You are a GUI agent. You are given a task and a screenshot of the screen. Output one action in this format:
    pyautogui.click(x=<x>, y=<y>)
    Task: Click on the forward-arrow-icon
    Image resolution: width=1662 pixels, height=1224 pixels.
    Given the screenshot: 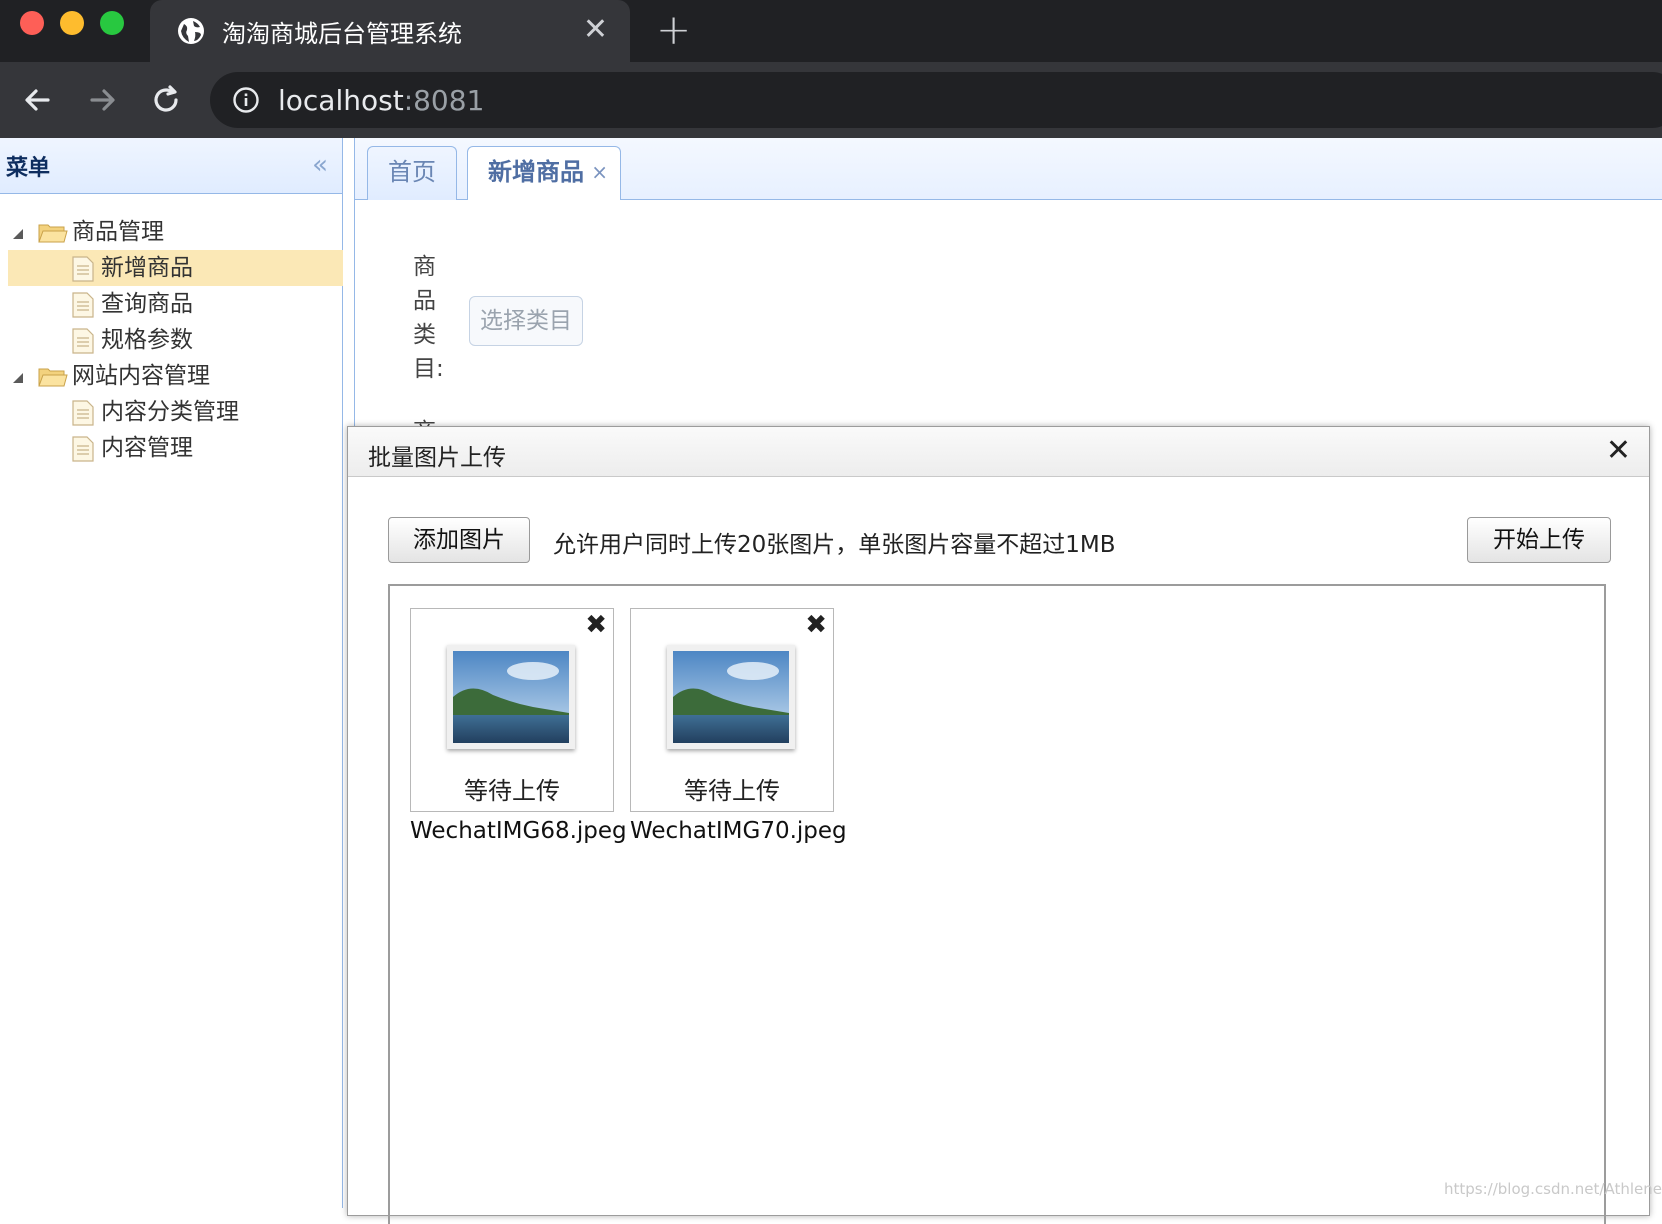 What is the action you would take?
    pyautogui.click(x=102, y=100)
    